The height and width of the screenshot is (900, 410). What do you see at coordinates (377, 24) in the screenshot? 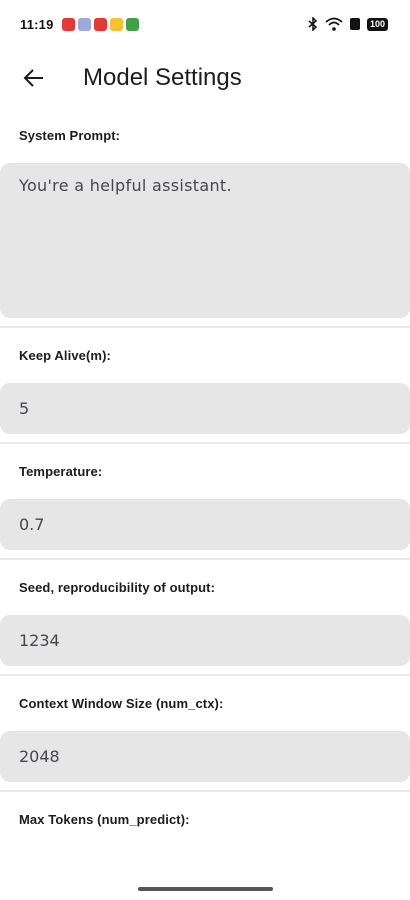
I see `battery-icon: 100` at bounding box center [377, 24].